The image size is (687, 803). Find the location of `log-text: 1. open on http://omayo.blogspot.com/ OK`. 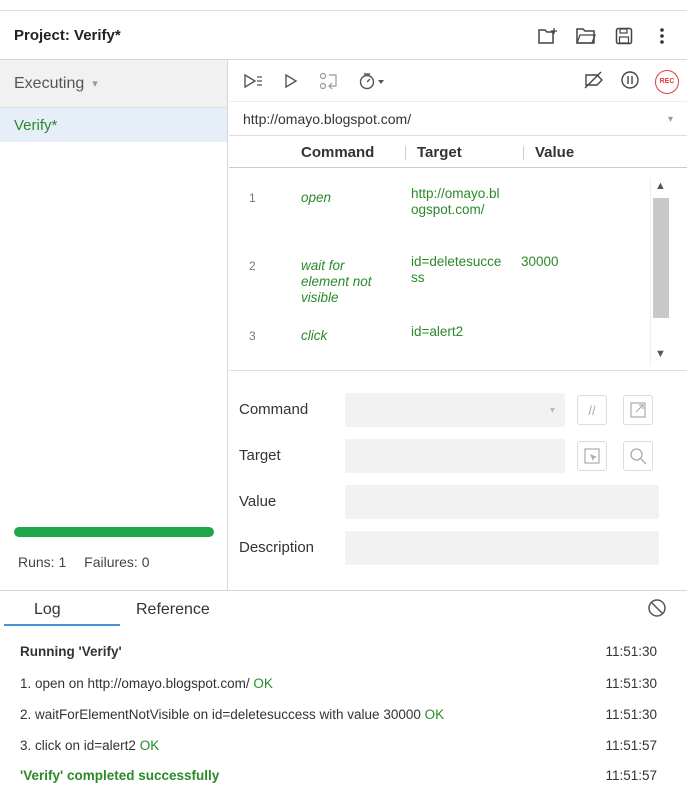

log-text: 1. open on http://omayo.blogspot.com/ OK is located at coordinates (146, 683).